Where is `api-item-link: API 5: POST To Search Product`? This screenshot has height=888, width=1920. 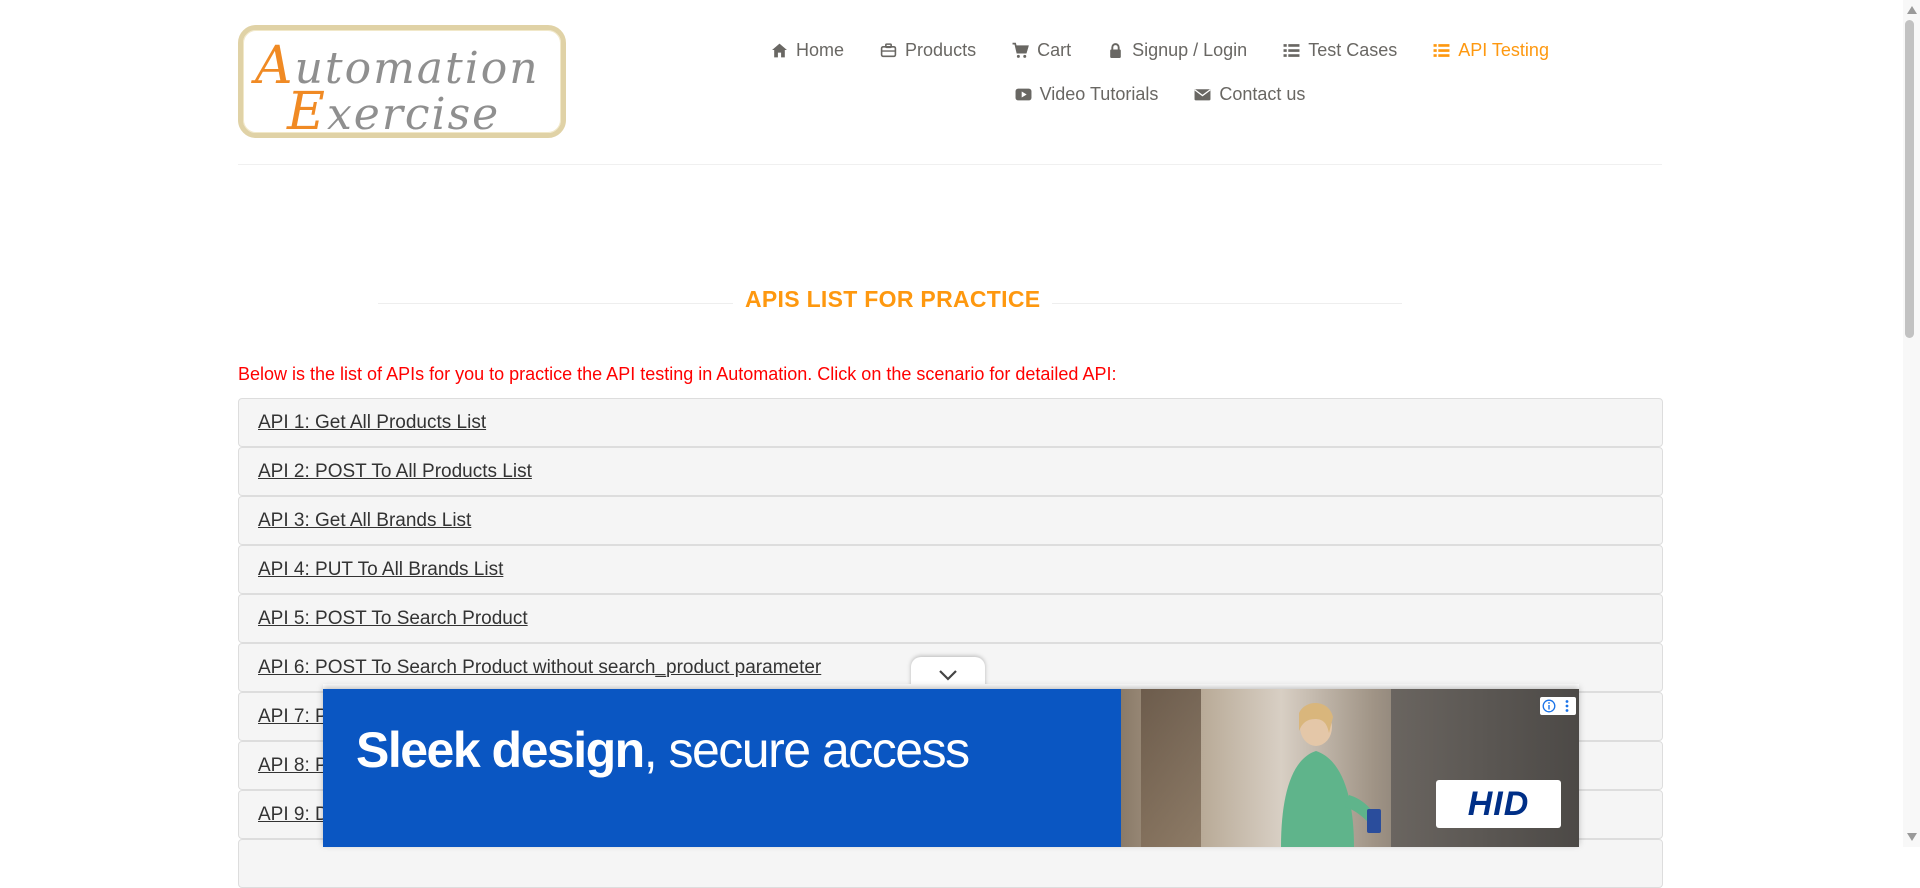
api-item-link: API 5: POST To Search Product is located at coordinates (393, 619).